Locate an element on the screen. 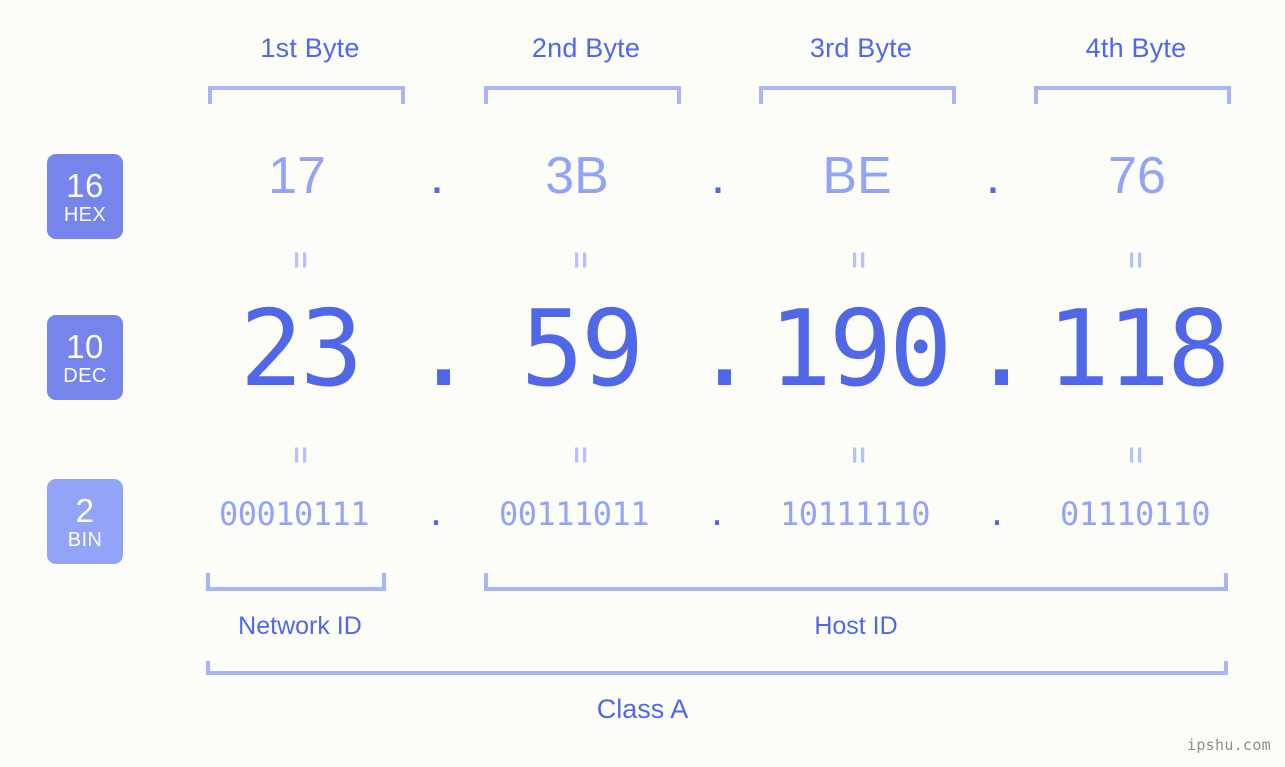 The width and height of the screenshot is (1285, 767). radix-badge-dec-number: 10 is located at coordinates (85, 346).